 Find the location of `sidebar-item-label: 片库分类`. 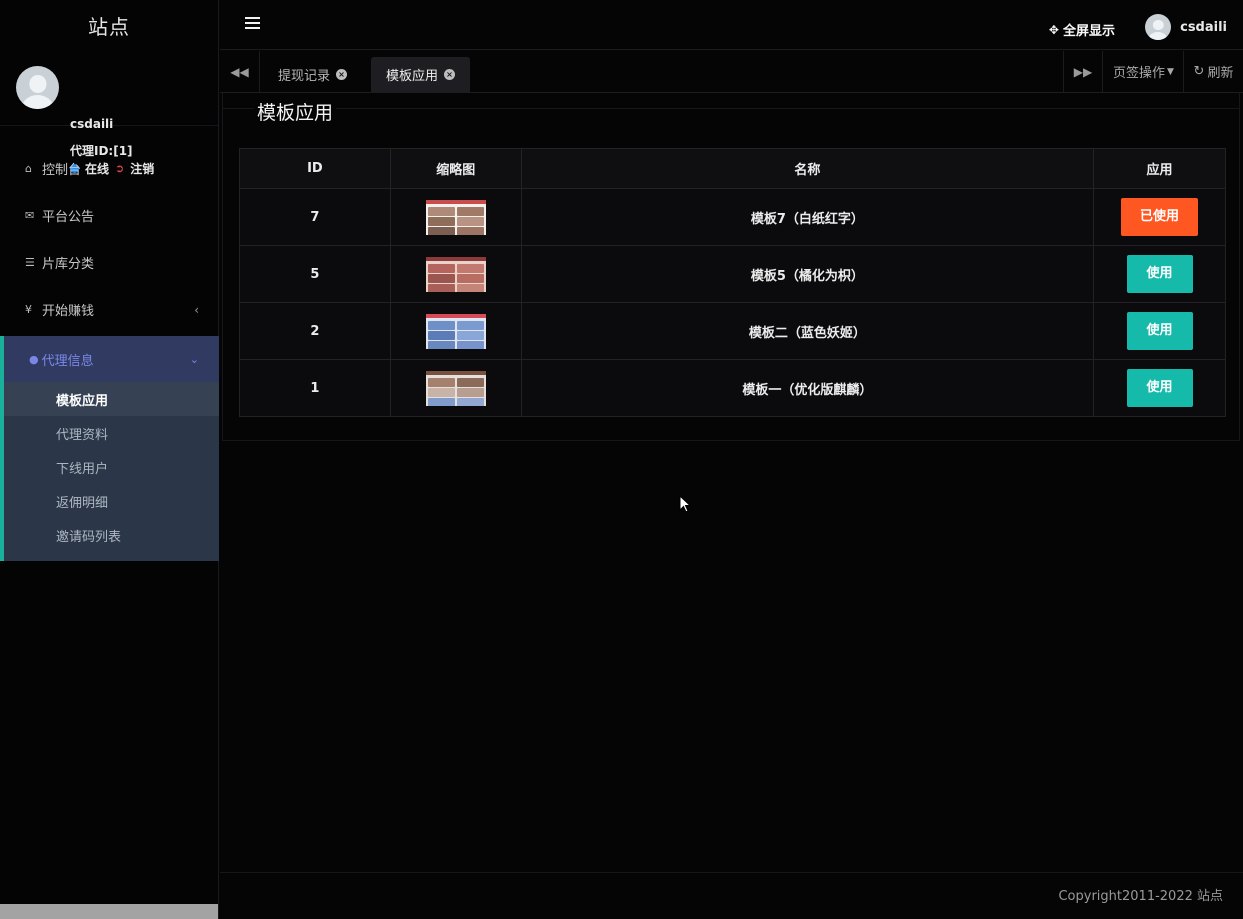

sidebar-item-label: 片库分类 is located at coordinates (68, 264).